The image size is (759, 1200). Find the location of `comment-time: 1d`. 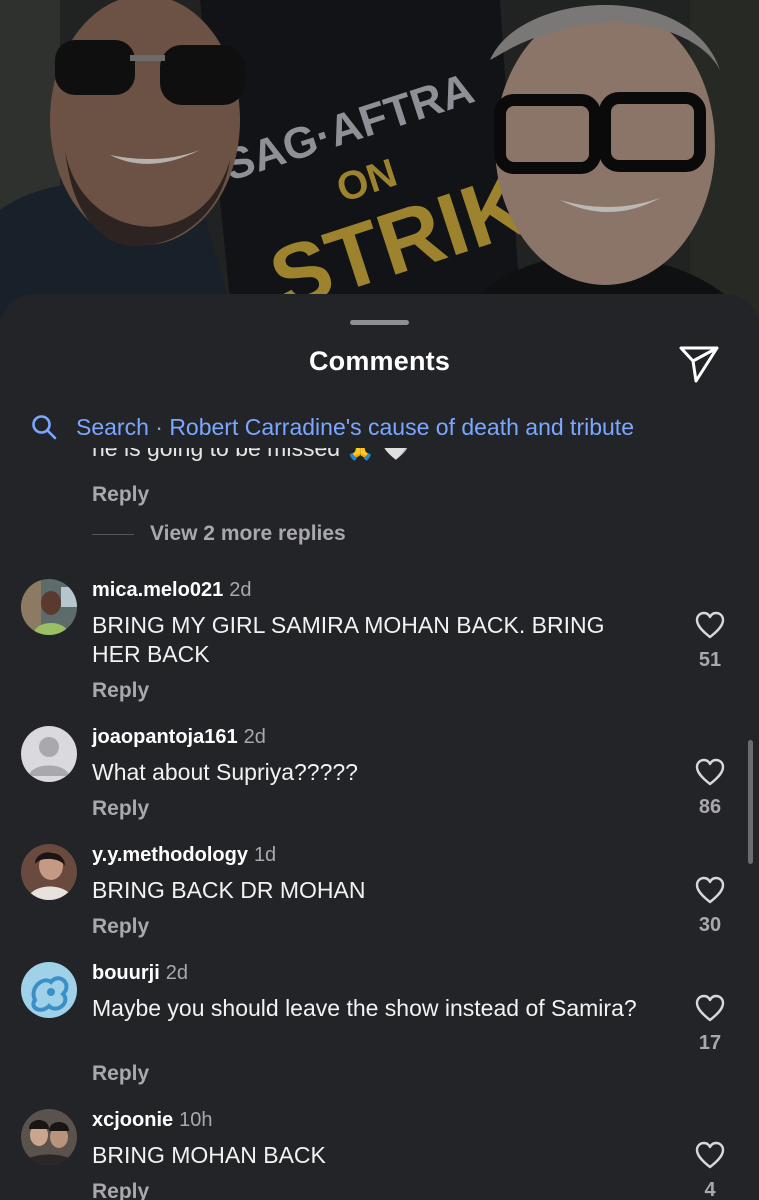

comment-time: 1d is located at coordinates (265, 855).